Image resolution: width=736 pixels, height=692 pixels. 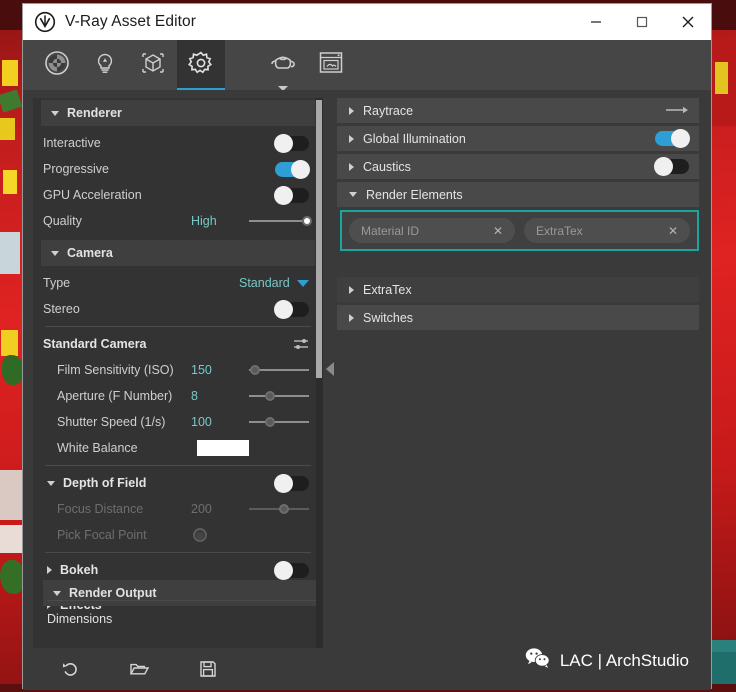 What do you see at coordinates (115, 396) in the screenshot?
I see `label-aperture: Aperture (F Number)` at bounding box center [115, 396].